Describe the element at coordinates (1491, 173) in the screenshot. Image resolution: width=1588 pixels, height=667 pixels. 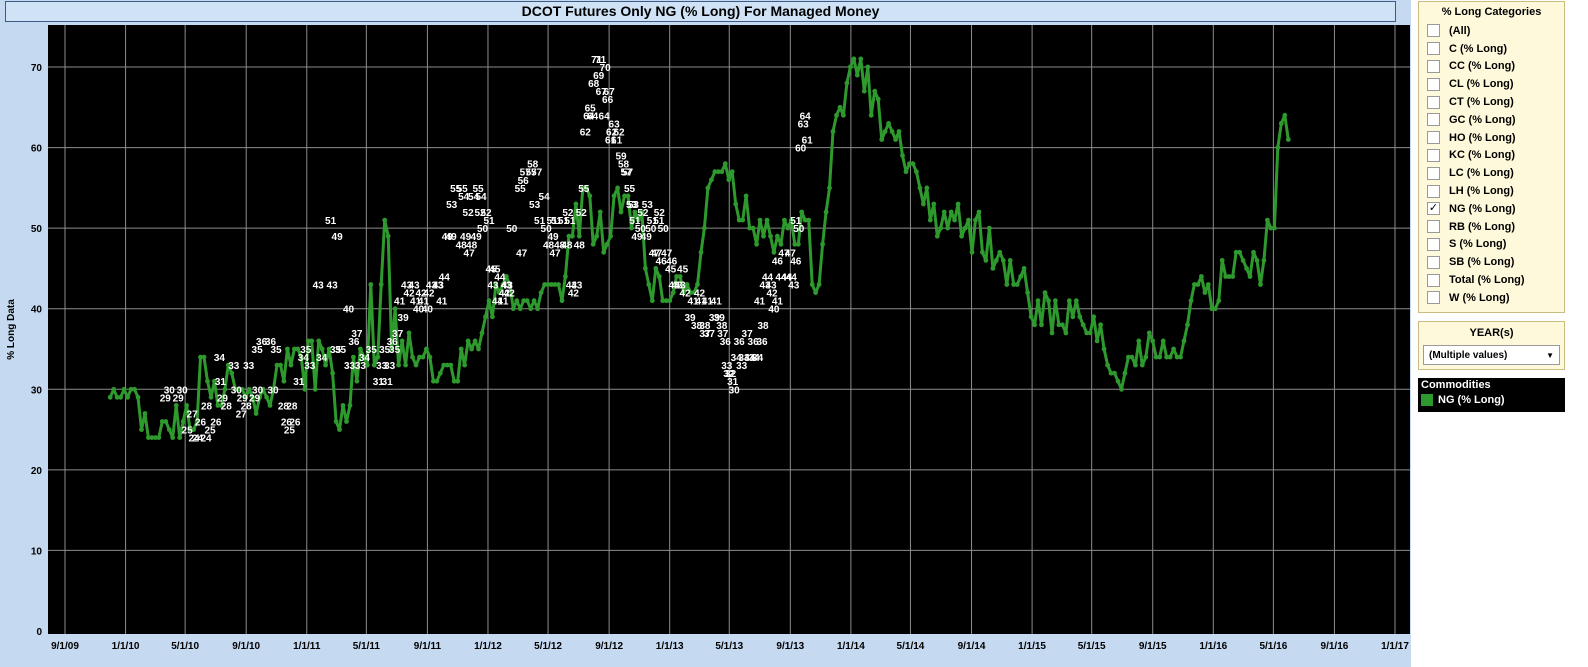
I see `category-item: LC (% Long)` at that location.